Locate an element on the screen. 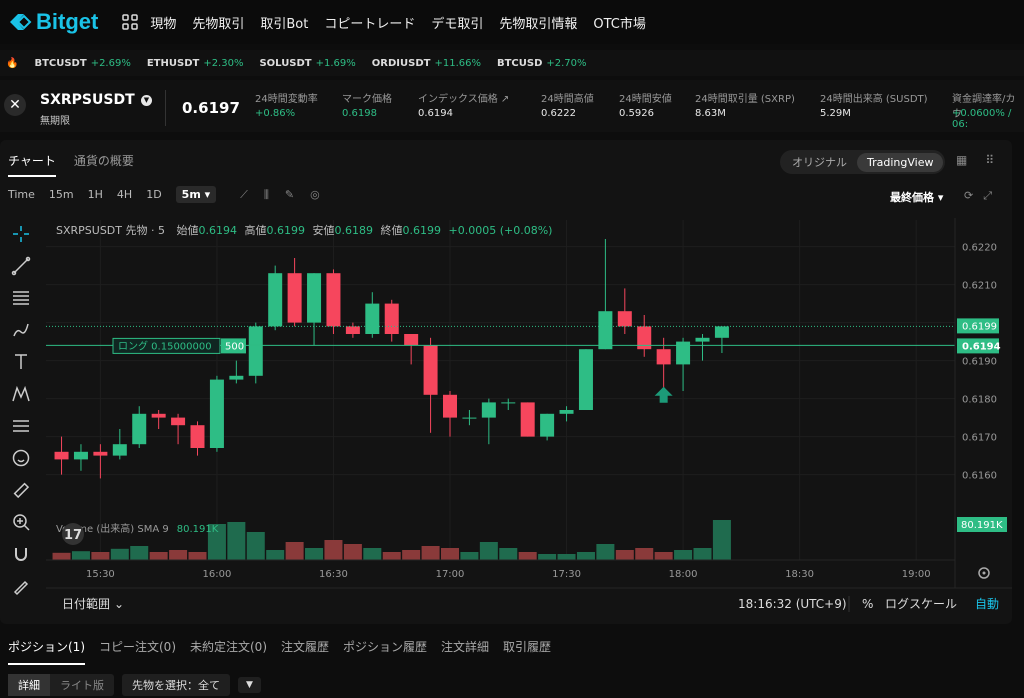  time-tick: 18:30 is located at coordinates (799, 574).